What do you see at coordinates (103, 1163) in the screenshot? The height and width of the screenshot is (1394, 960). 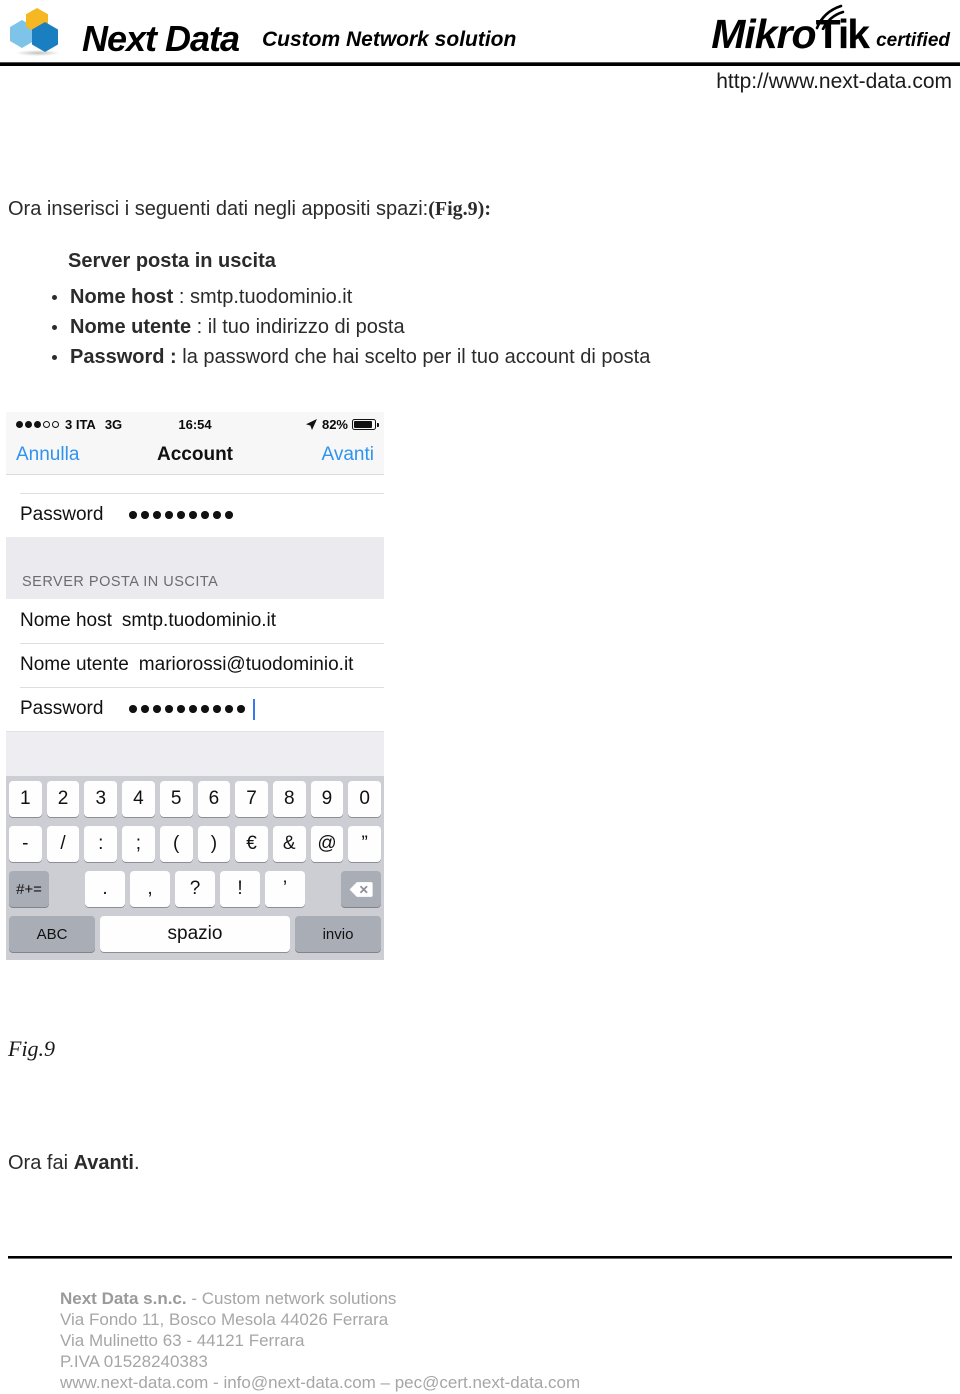 I see `closing-bold: Avanti` at bounding box center [103, 1163].